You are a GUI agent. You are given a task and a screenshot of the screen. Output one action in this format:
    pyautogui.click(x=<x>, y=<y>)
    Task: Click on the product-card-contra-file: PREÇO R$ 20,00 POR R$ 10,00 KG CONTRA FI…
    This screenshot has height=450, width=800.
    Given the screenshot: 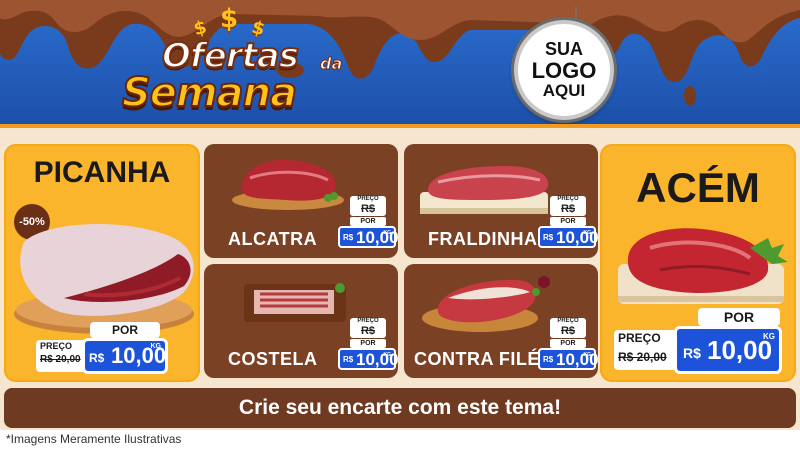 What is the action you would take?
    pyautogui.click(x=501, y=321)
    